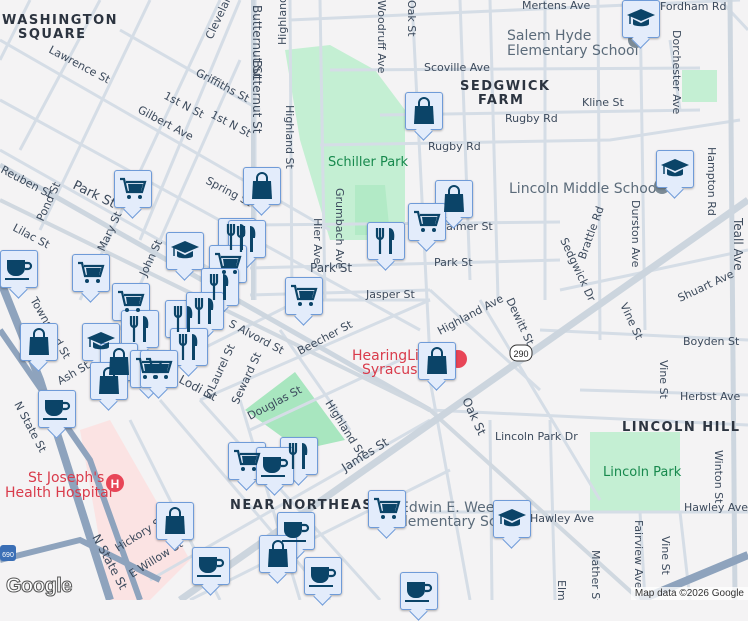 The image size is (748, 621). What do you see at coordinates (738, 244) in the screenshot?
I see `svg-text: Teall Ave` at bounding box center [738, 244].